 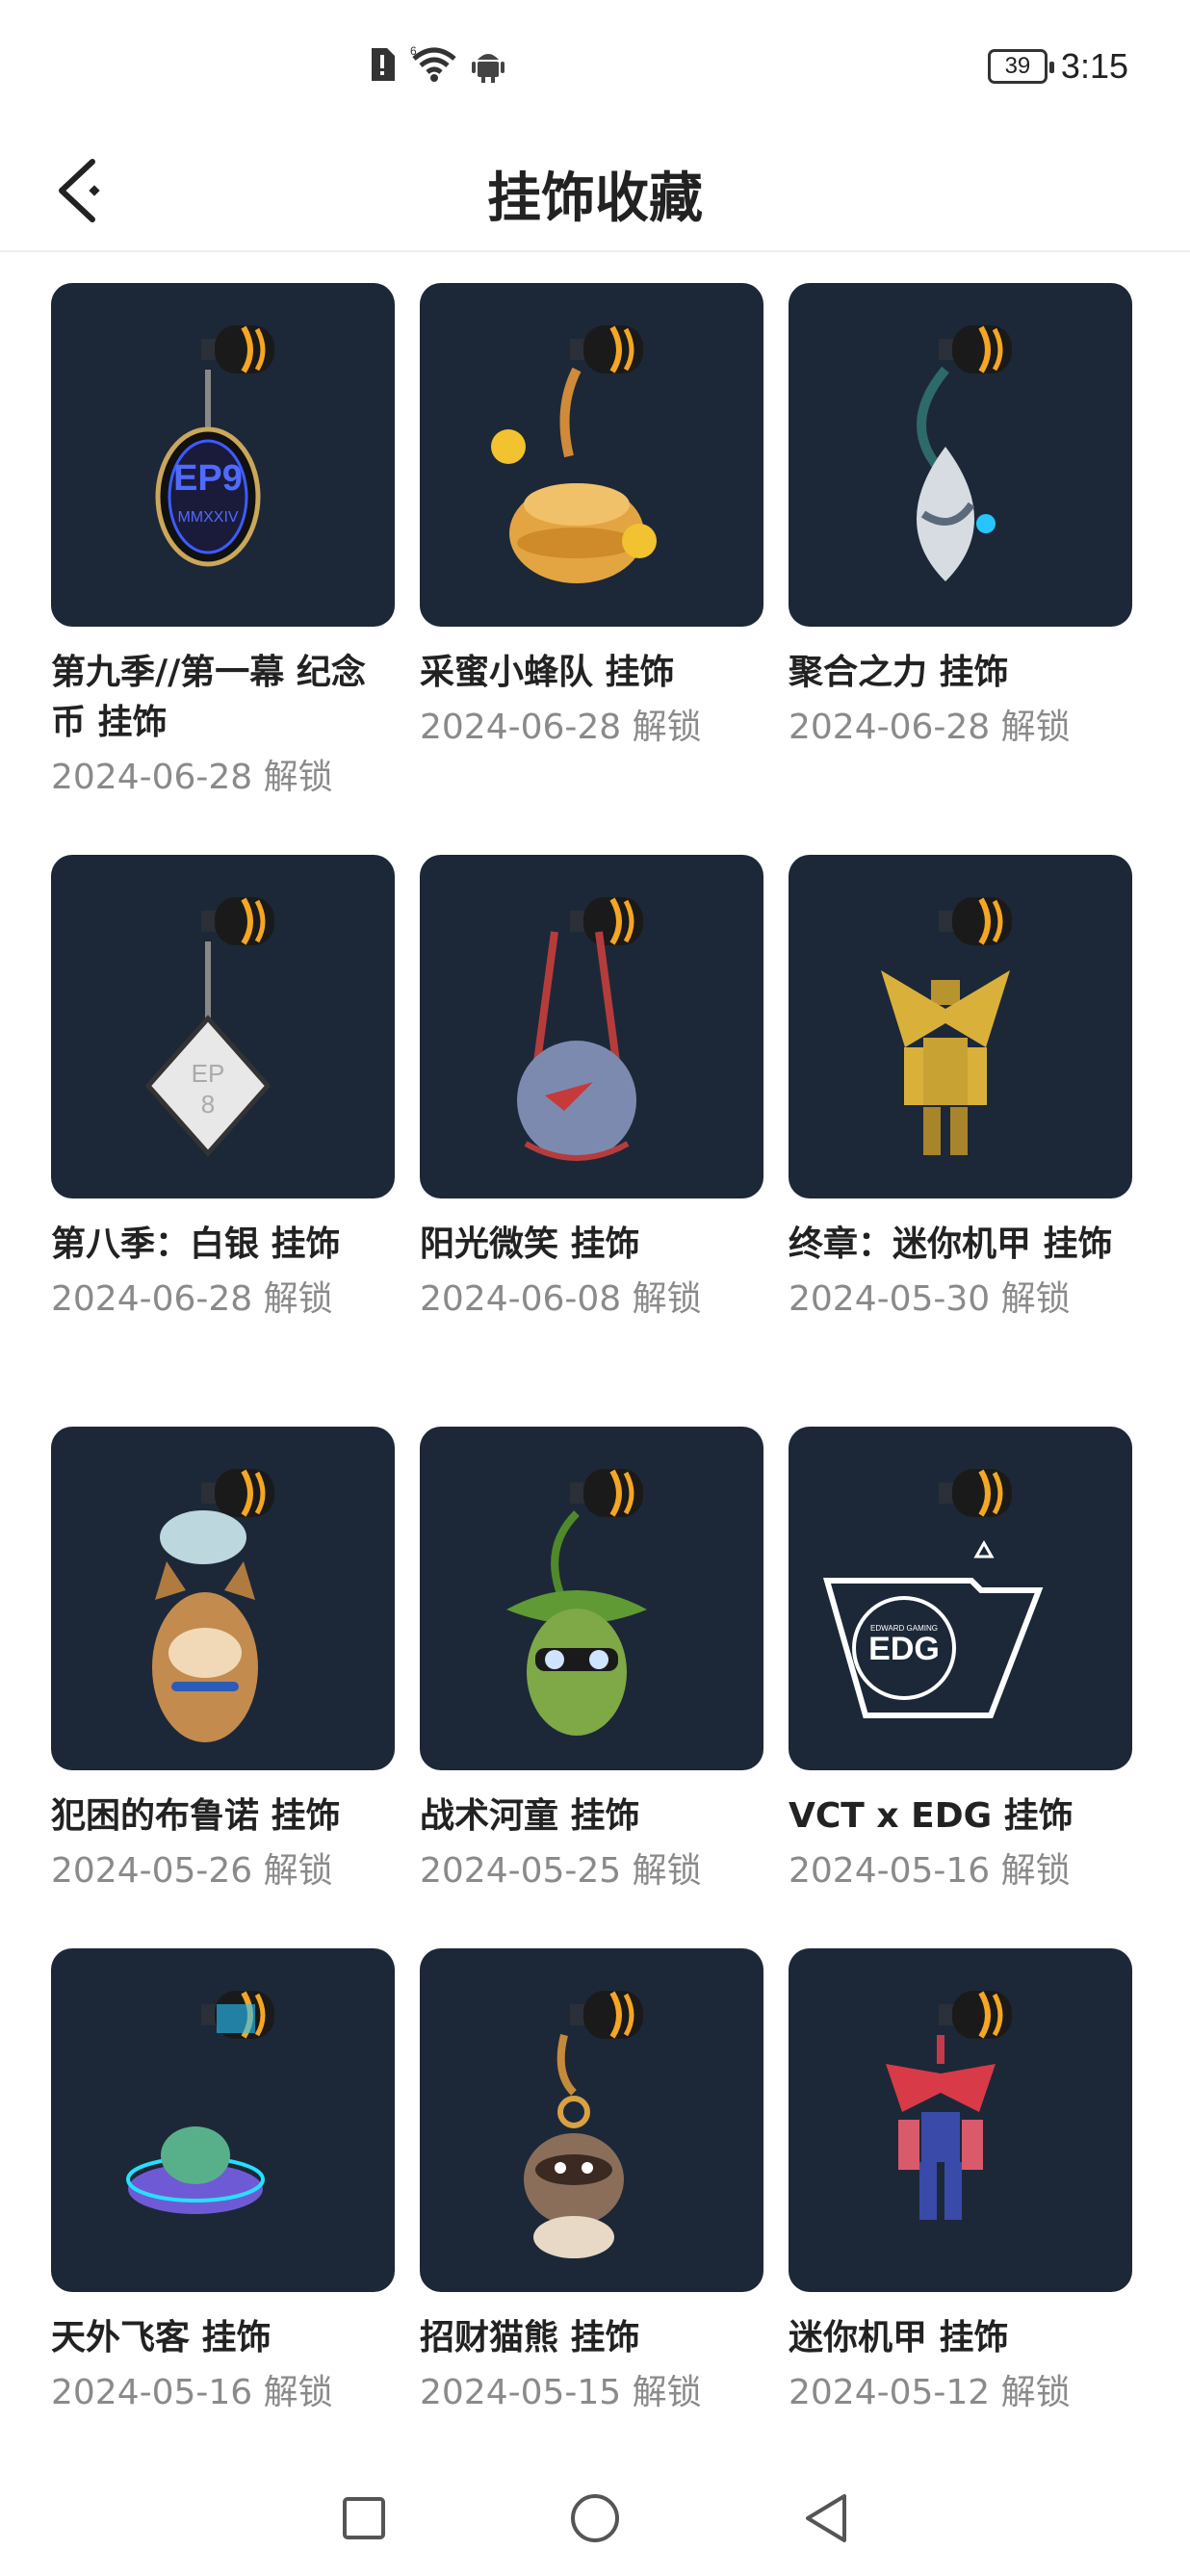 I want to click on svg-text: 6, so click(x=414, y=52).